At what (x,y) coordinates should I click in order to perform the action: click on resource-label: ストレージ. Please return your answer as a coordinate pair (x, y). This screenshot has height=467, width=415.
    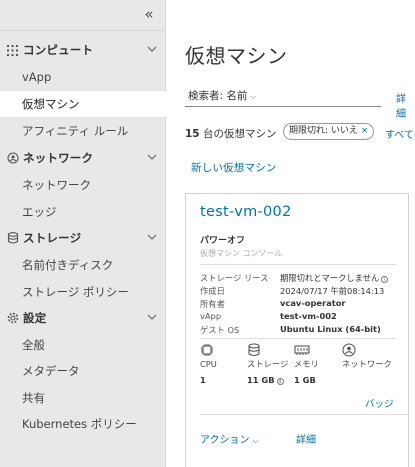
    Looking at the image, I should click on (268, 364).